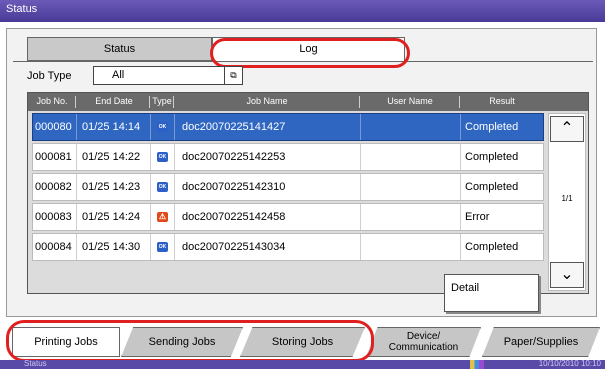 The height and width of the screenshot is (369, 605). What do you see at coordinates (35, 363) in the screenshot?
I see `status-bar-label: Status` at bounding box center [35, 363].